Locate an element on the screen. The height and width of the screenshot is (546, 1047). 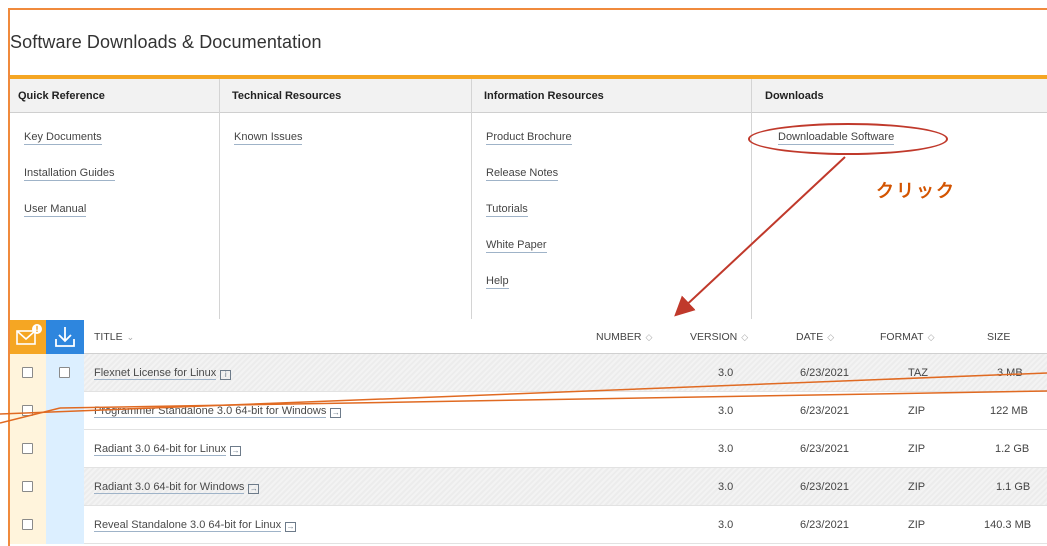
quick-reference-heading: Quick Reference is located at coordinates (61, 96).